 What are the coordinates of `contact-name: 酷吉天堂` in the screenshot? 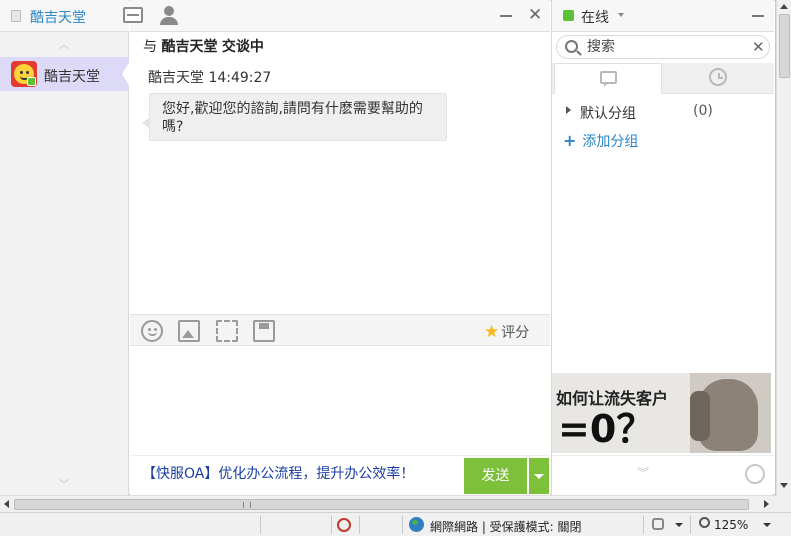 It's located at (72, 77).